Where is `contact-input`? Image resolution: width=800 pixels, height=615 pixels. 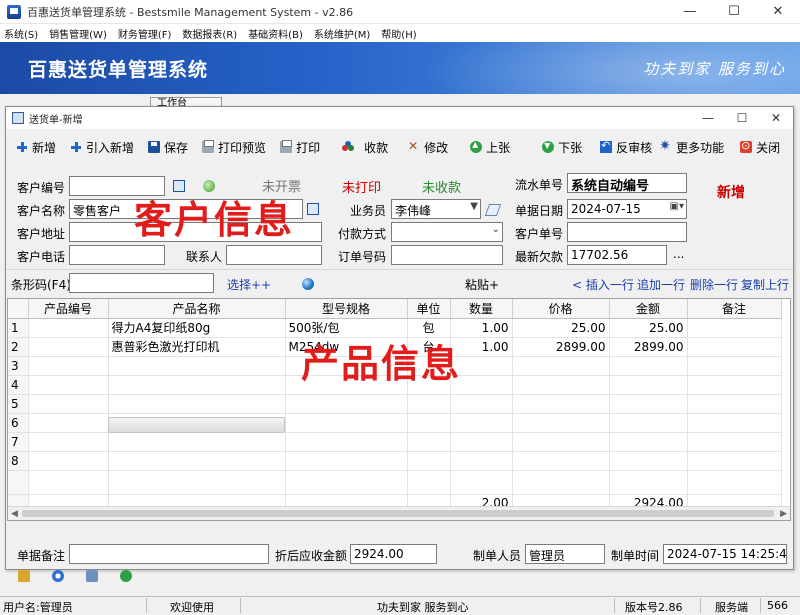 contact-input is located at coordinates (274, 255).